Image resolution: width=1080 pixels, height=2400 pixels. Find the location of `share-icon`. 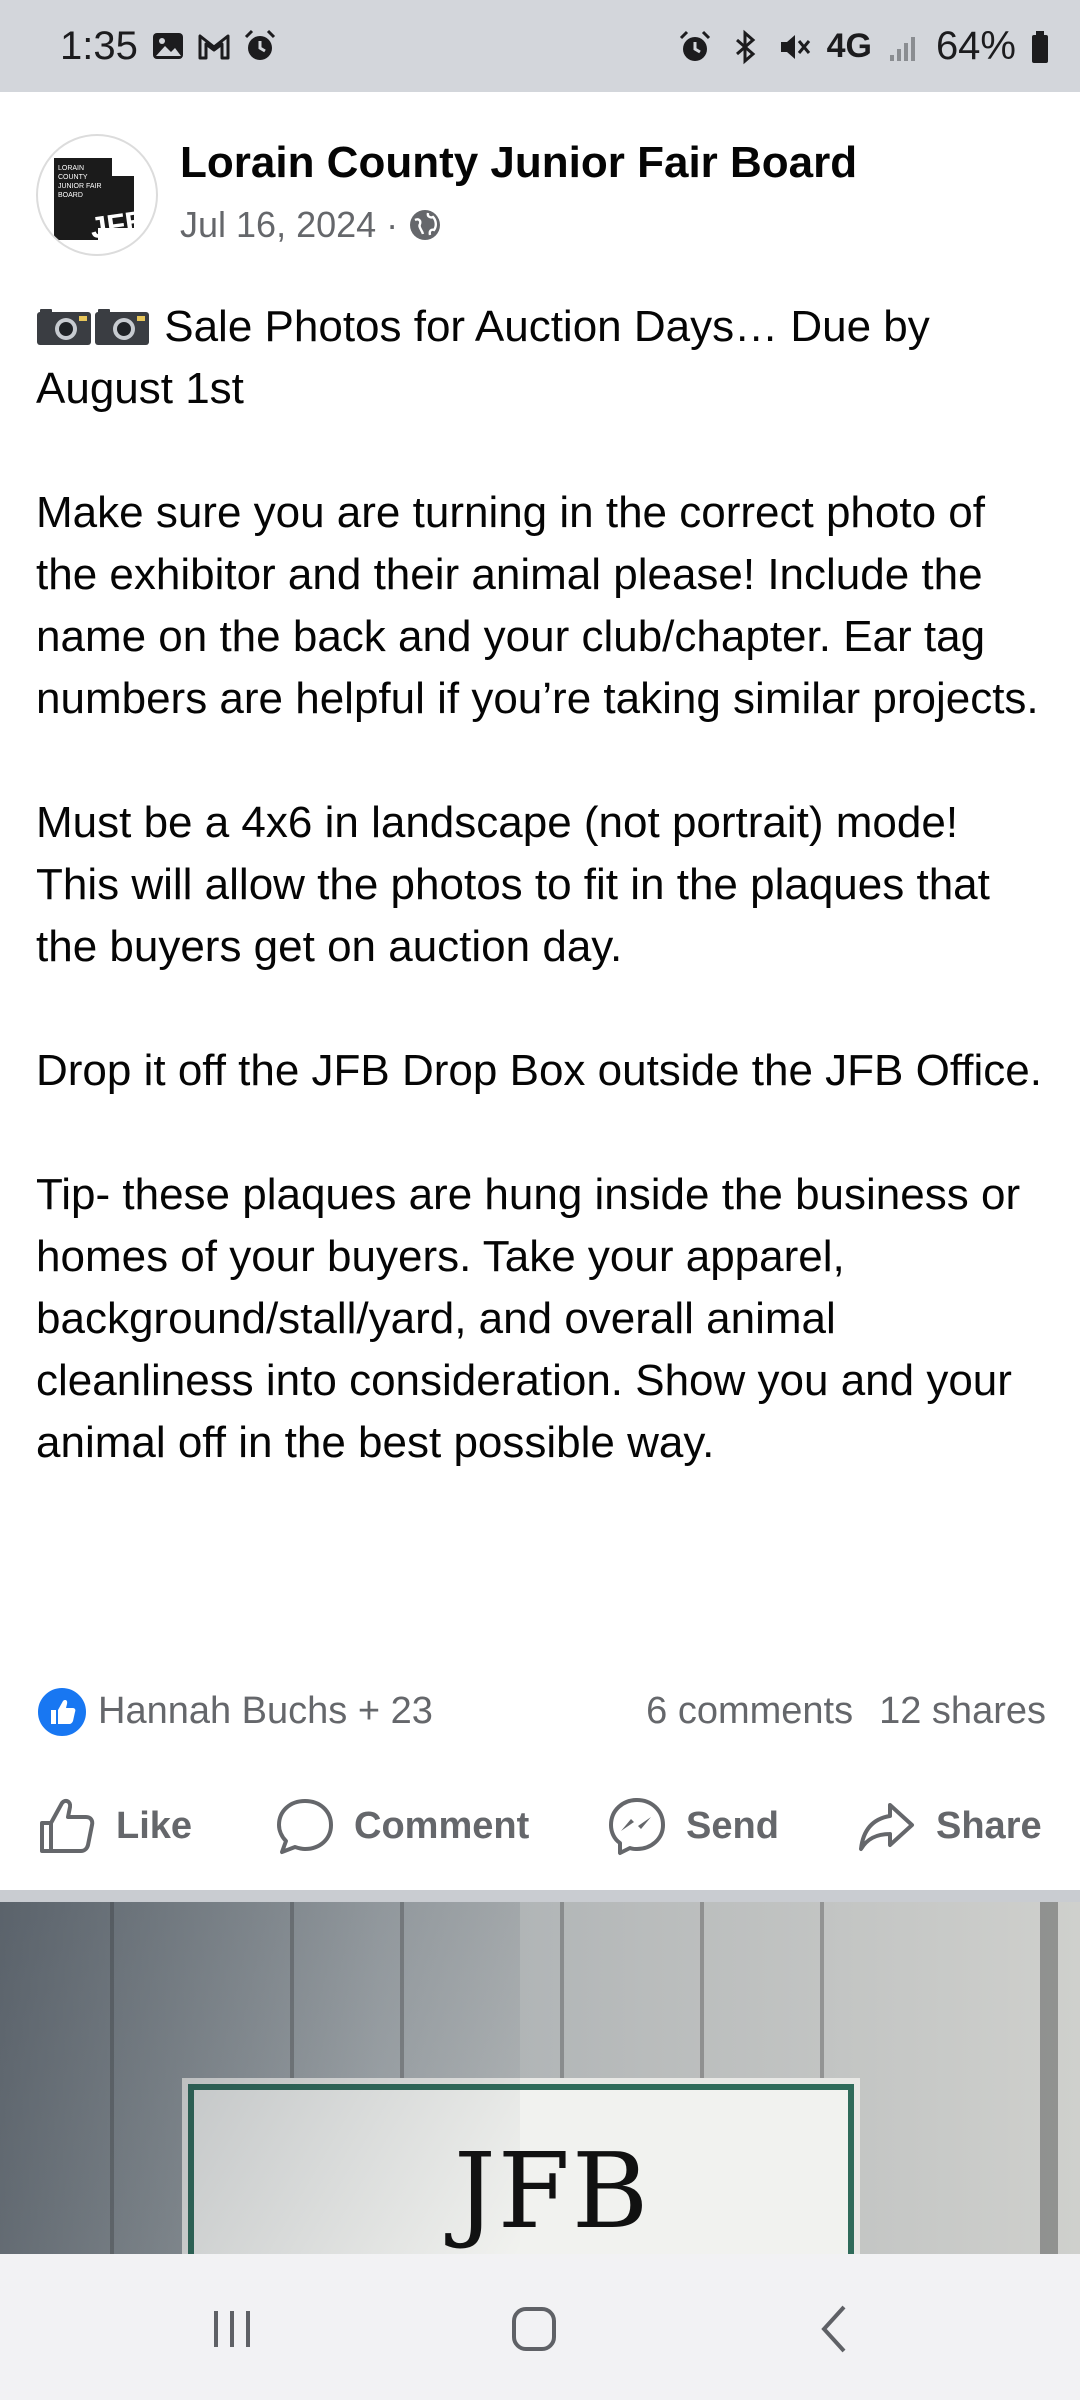

share-icon is located at coordinates (886, 1827).